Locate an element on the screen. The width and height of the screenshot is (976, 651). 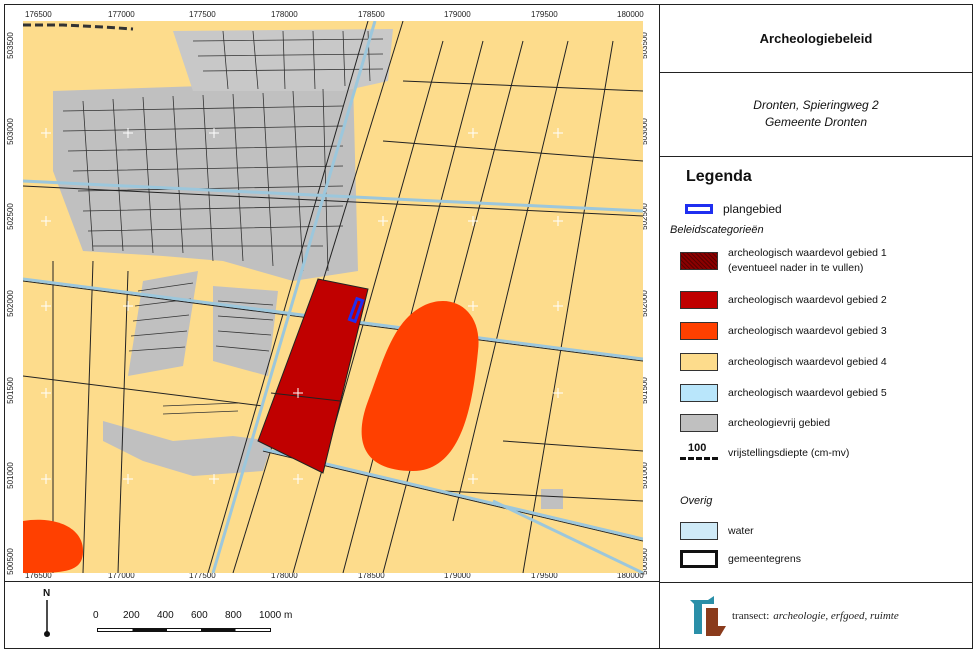
legend-subtitle: Beleidscategorieën is located at coordinates (717, 230).